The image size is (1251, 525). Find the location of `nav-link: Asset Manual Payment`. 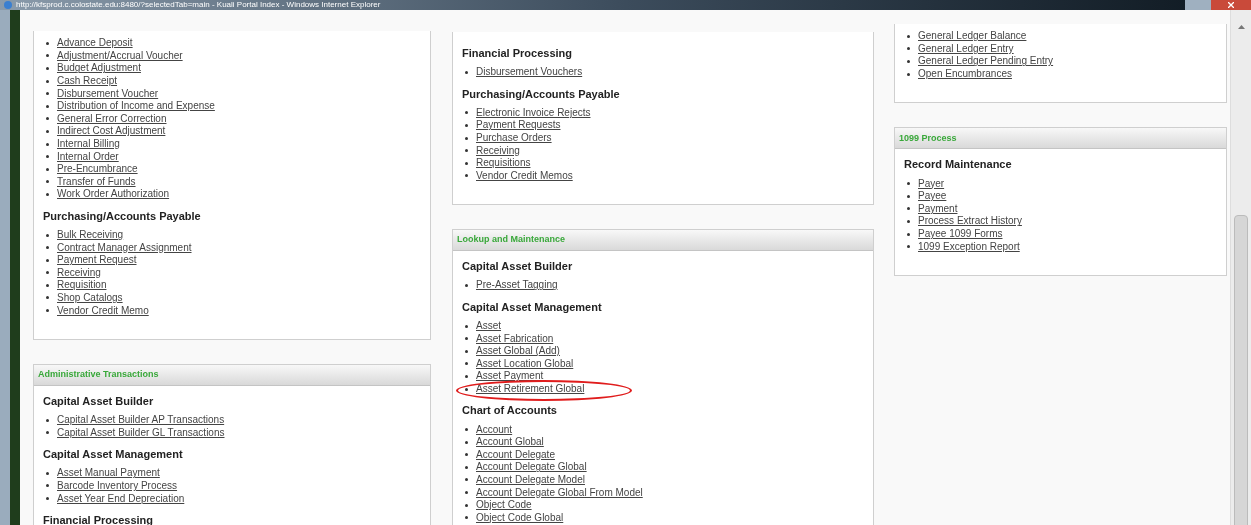

nav-link: Asset Manual Payment is located at coordinates (108, 473).